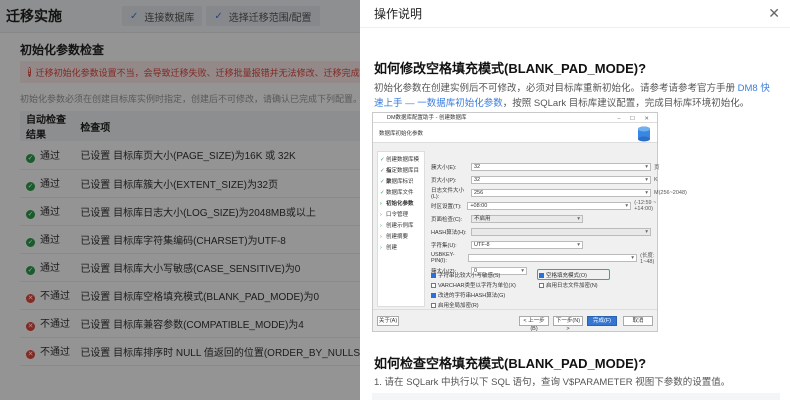 This screenshot has width=790, height=400. Describe the element at coordinates (670, 193) in the screenshot. I see `dialog-field-suffix: M(256~2048)` at that location.